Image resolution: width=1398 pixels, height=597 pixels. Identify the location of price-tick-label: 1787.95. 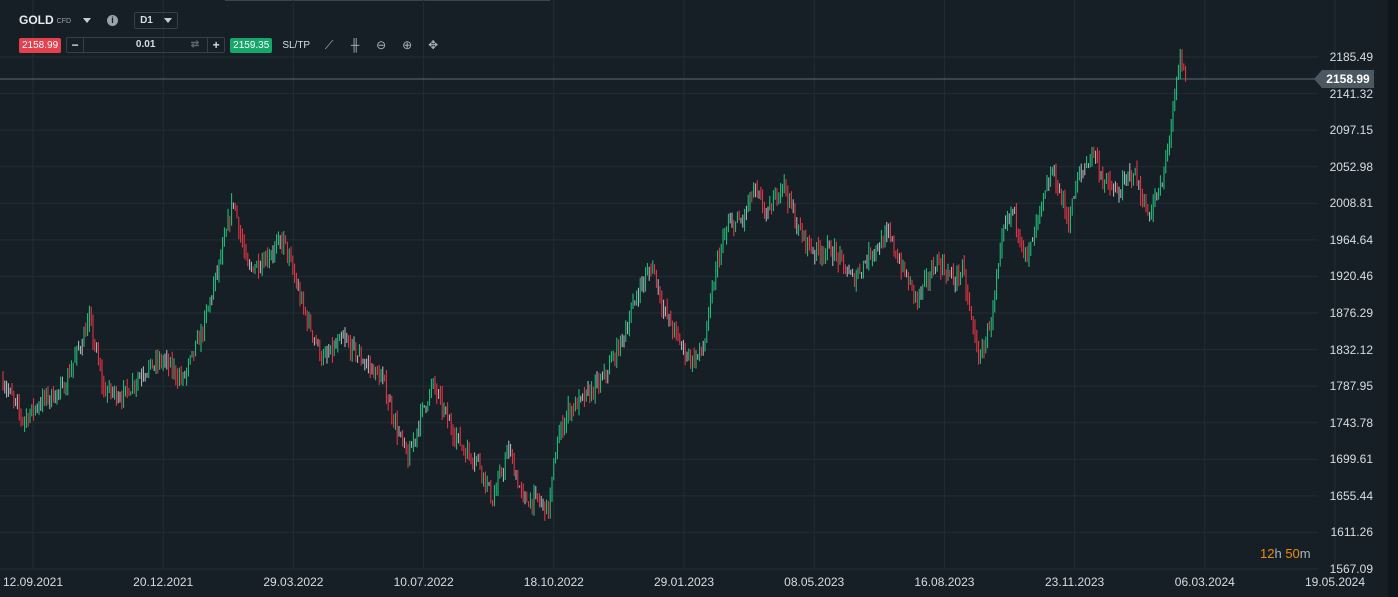
(1351, 386).